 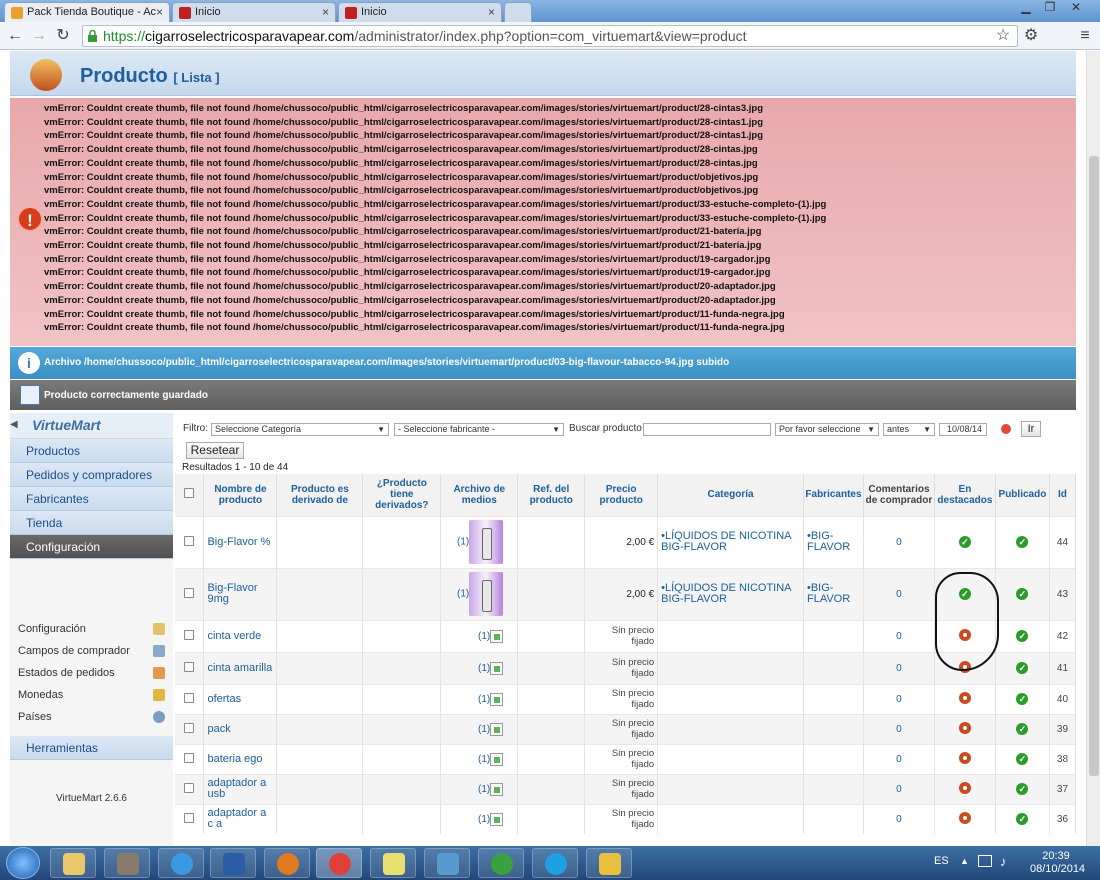 What do you see at coordinates (39, 36) in the screenshot?
I see `forward-icon: →` at bounding box center [39, 36].